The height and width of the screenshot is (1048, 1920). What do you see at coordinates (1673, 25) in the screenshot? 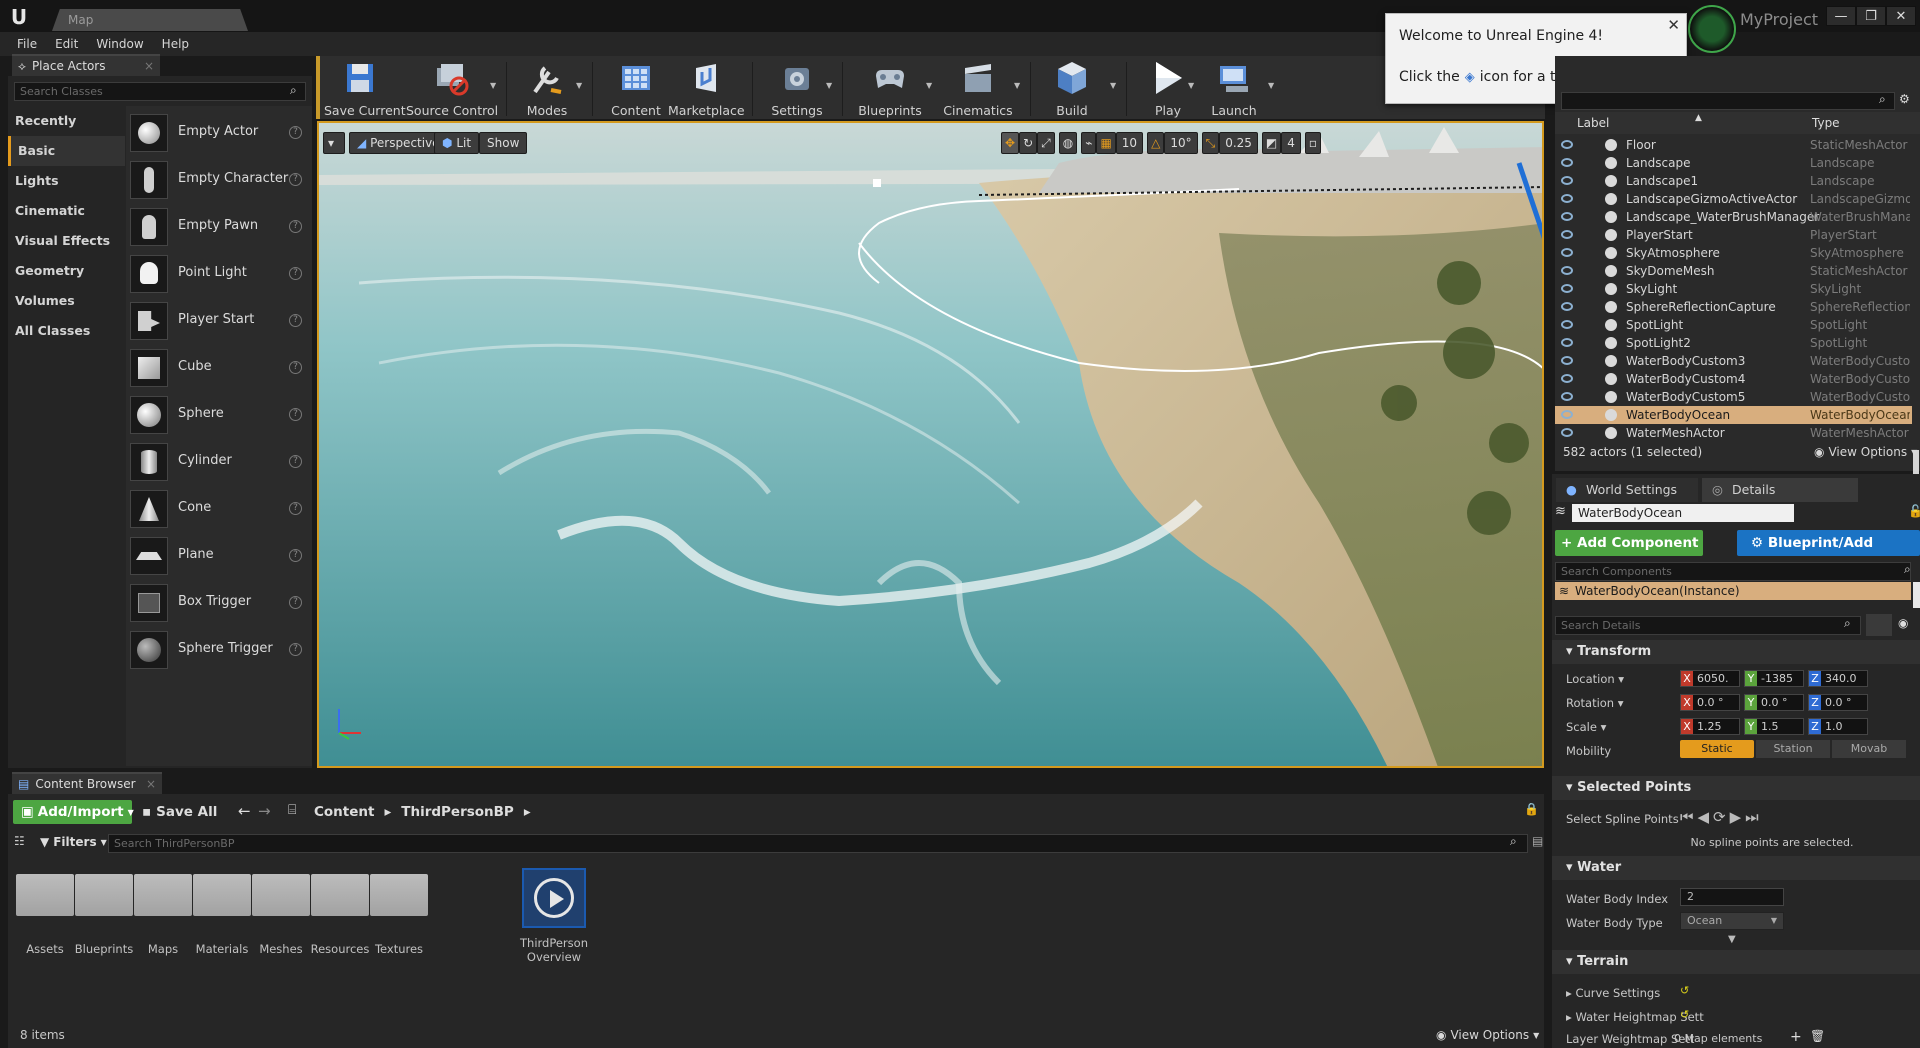
I see `close-icon: ✕` at bounding box center [1673, 25].